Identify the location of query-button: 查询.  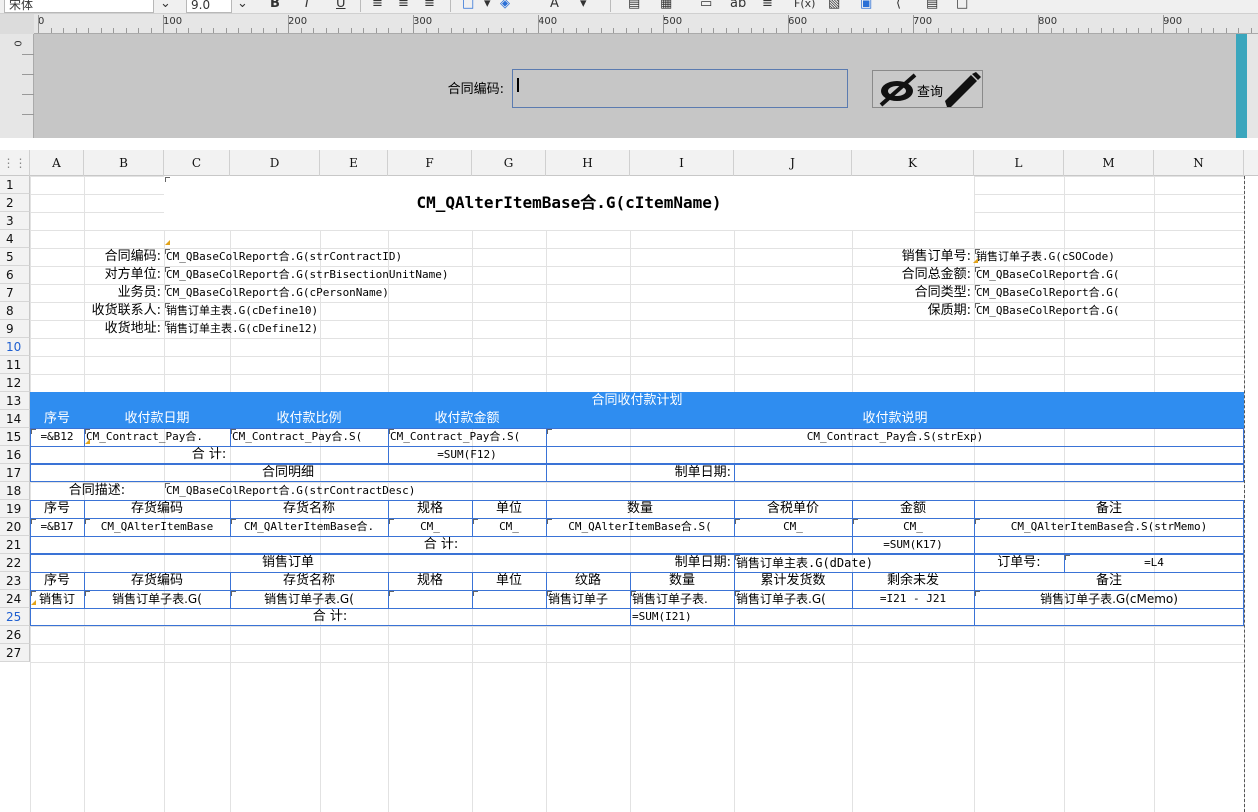
(927, 89).